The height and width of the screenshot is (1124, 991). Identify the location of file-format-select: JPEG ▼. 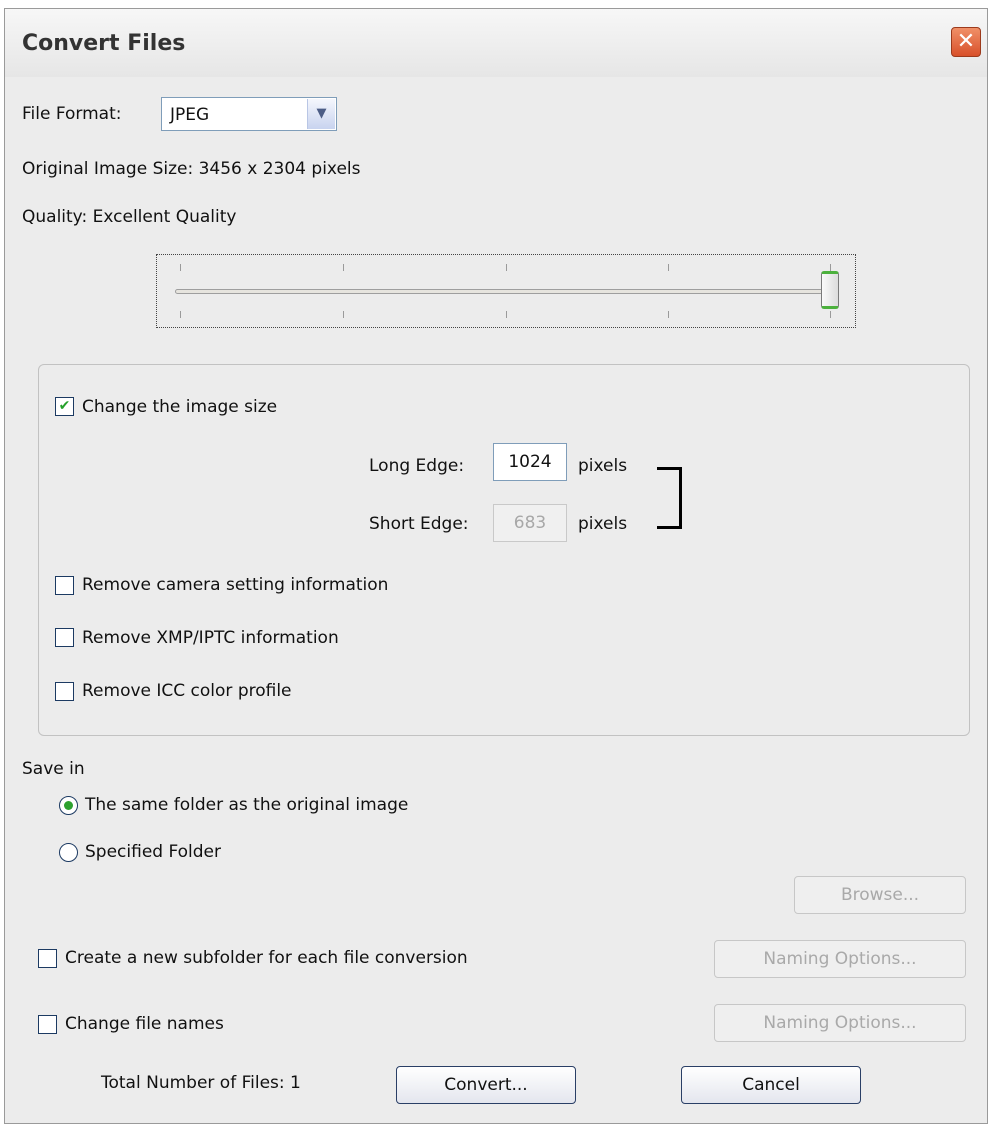
(249, 114).